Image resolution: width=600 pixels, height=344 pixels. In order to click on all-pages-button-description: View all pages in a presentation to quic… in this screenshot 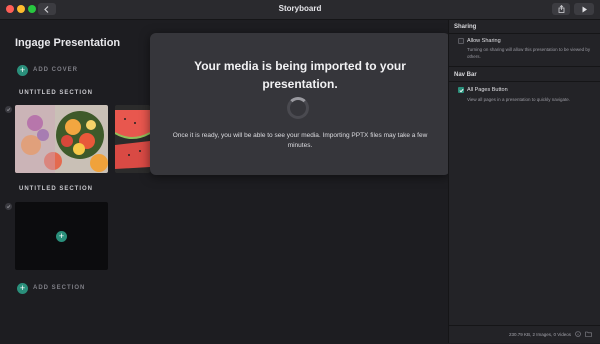, I will do `click(518, 99)`.